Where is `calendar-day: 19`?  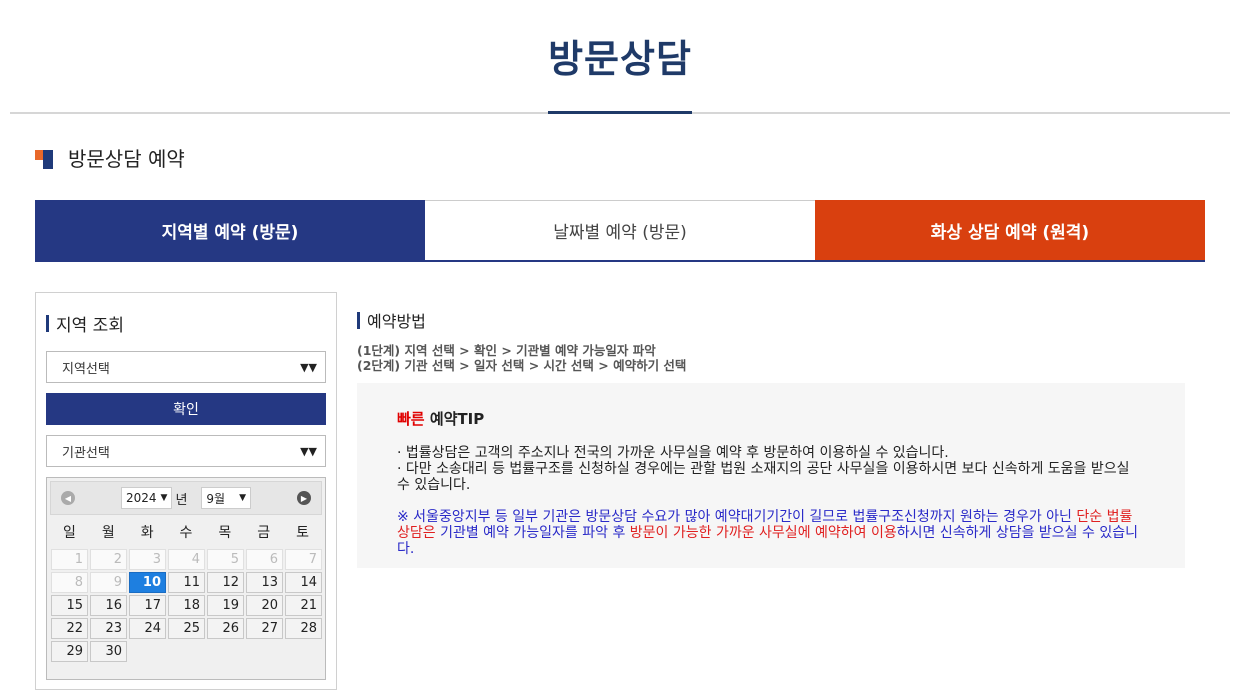 calendar-day: 19 is located at coordinates (225, 605).